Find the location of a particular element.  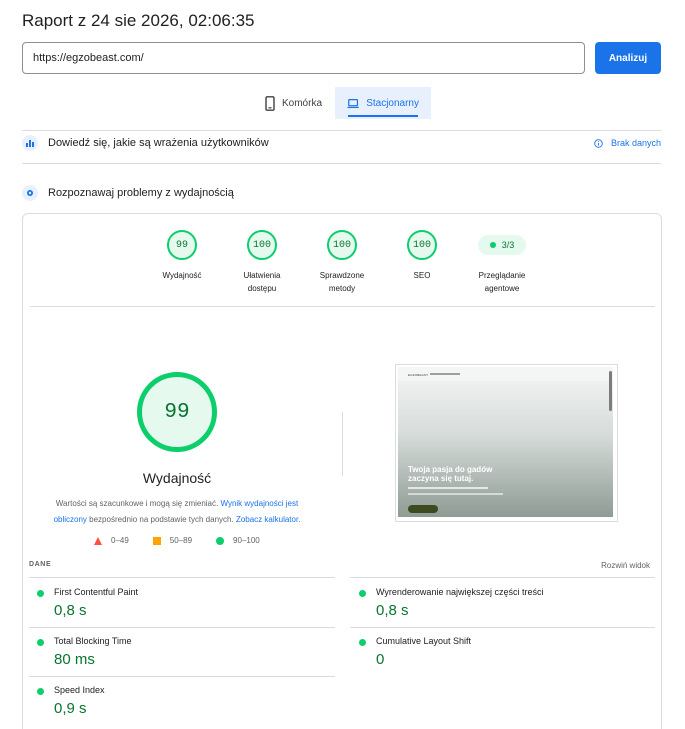

metric-name: Wyrenderowanie największej części treści is located at coordinates (460, 592).